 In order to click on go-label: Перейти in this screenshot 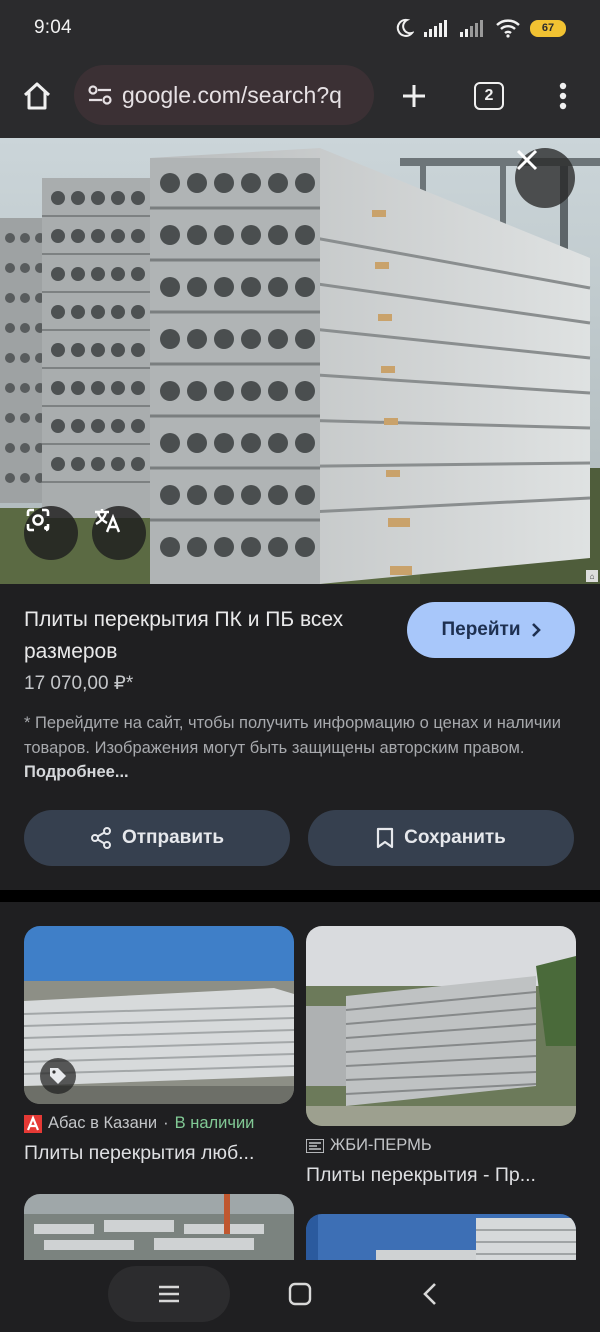, I will do `click(481, 629)`.